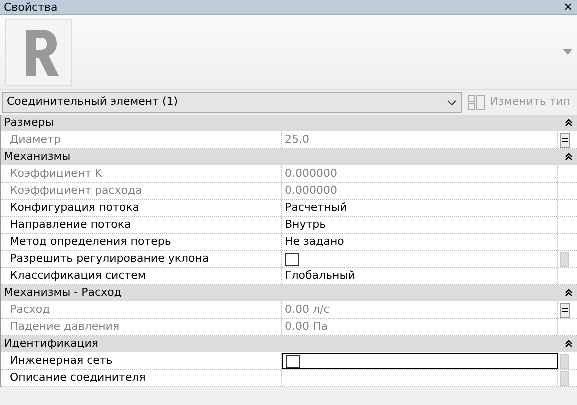 This screenshot has width=577, height=405. I want to click on property-name: Метод определения потерь, so click(141, 242).